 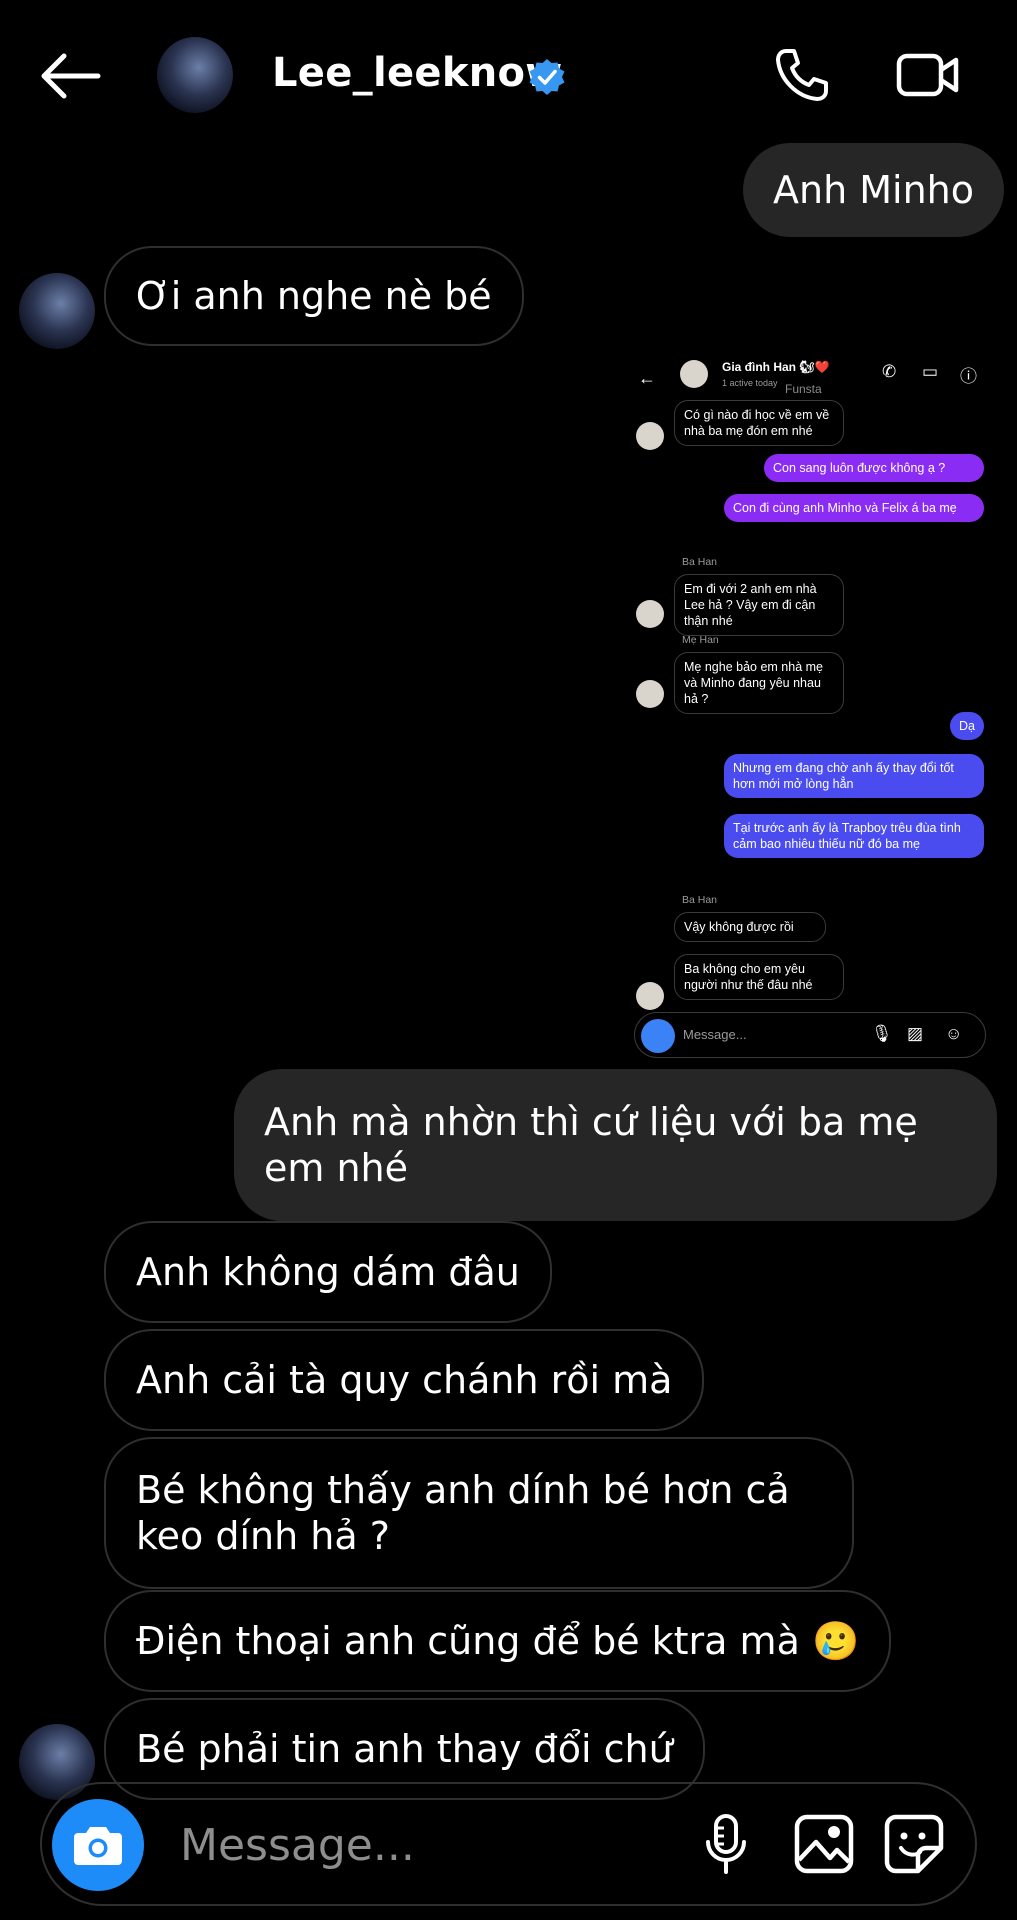 What do you see at coordinates (882, 1033) in the screenshot?
I see `shot-microphone-icon: 🎙` at bounding box center [882, 1033].